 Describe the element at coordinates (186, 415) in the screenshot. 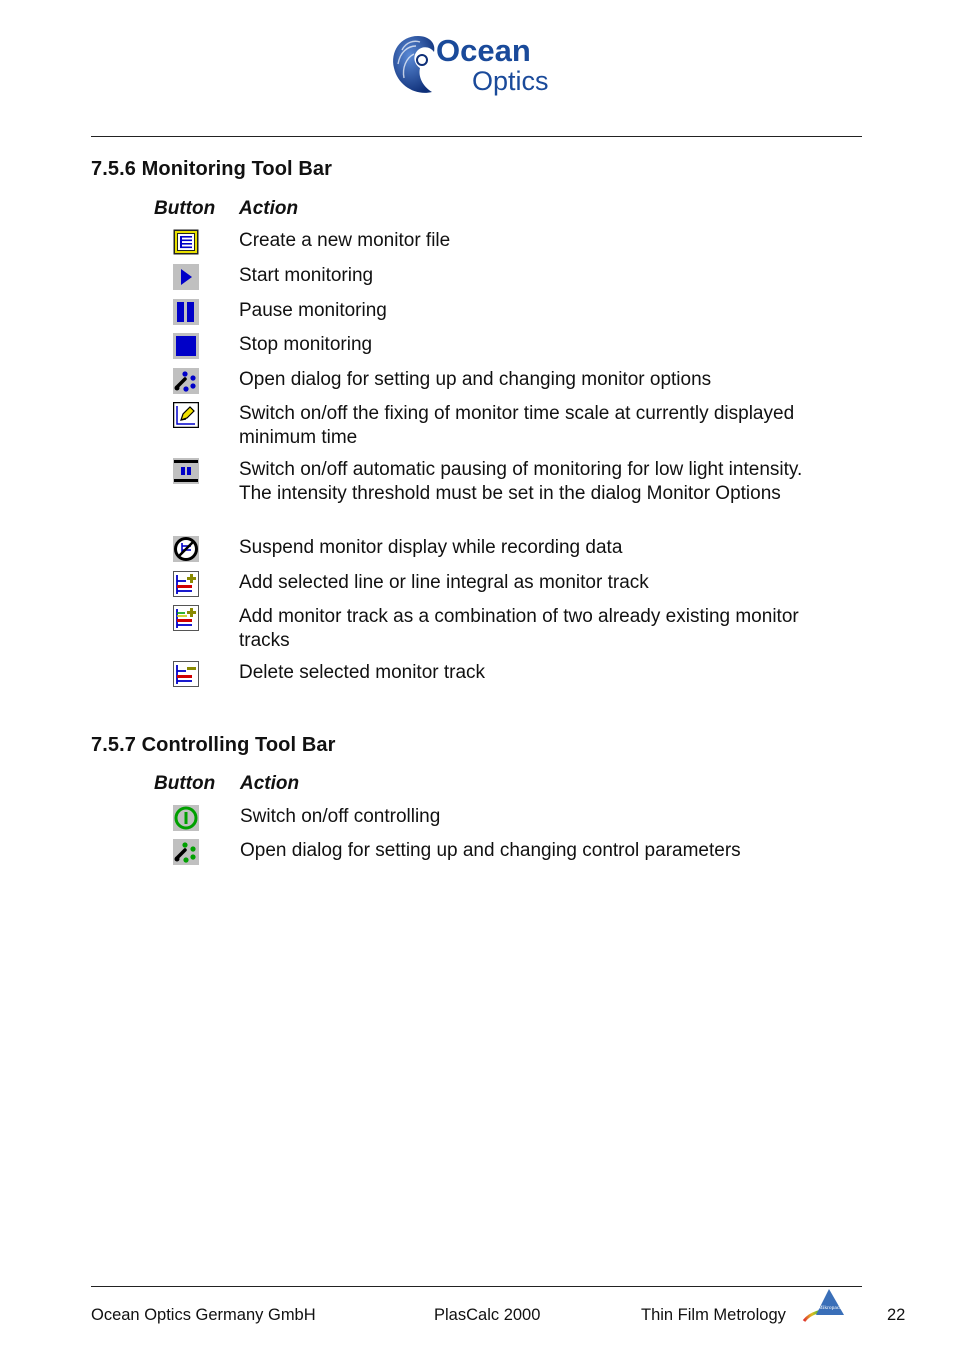

I see `fix-time-scale-icon` at that location.